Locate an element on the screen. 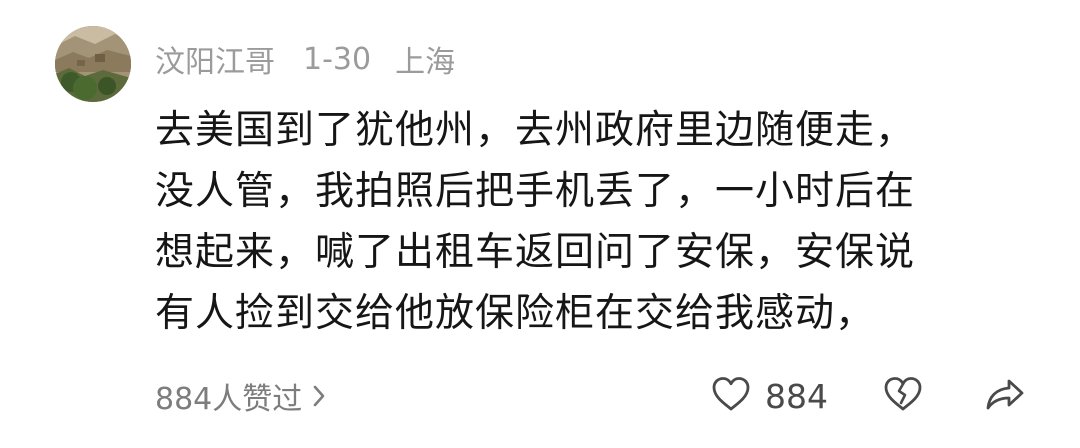 This screenshot has height=448, width=1080. like-button: 884 is located at coordinates (769, 396).